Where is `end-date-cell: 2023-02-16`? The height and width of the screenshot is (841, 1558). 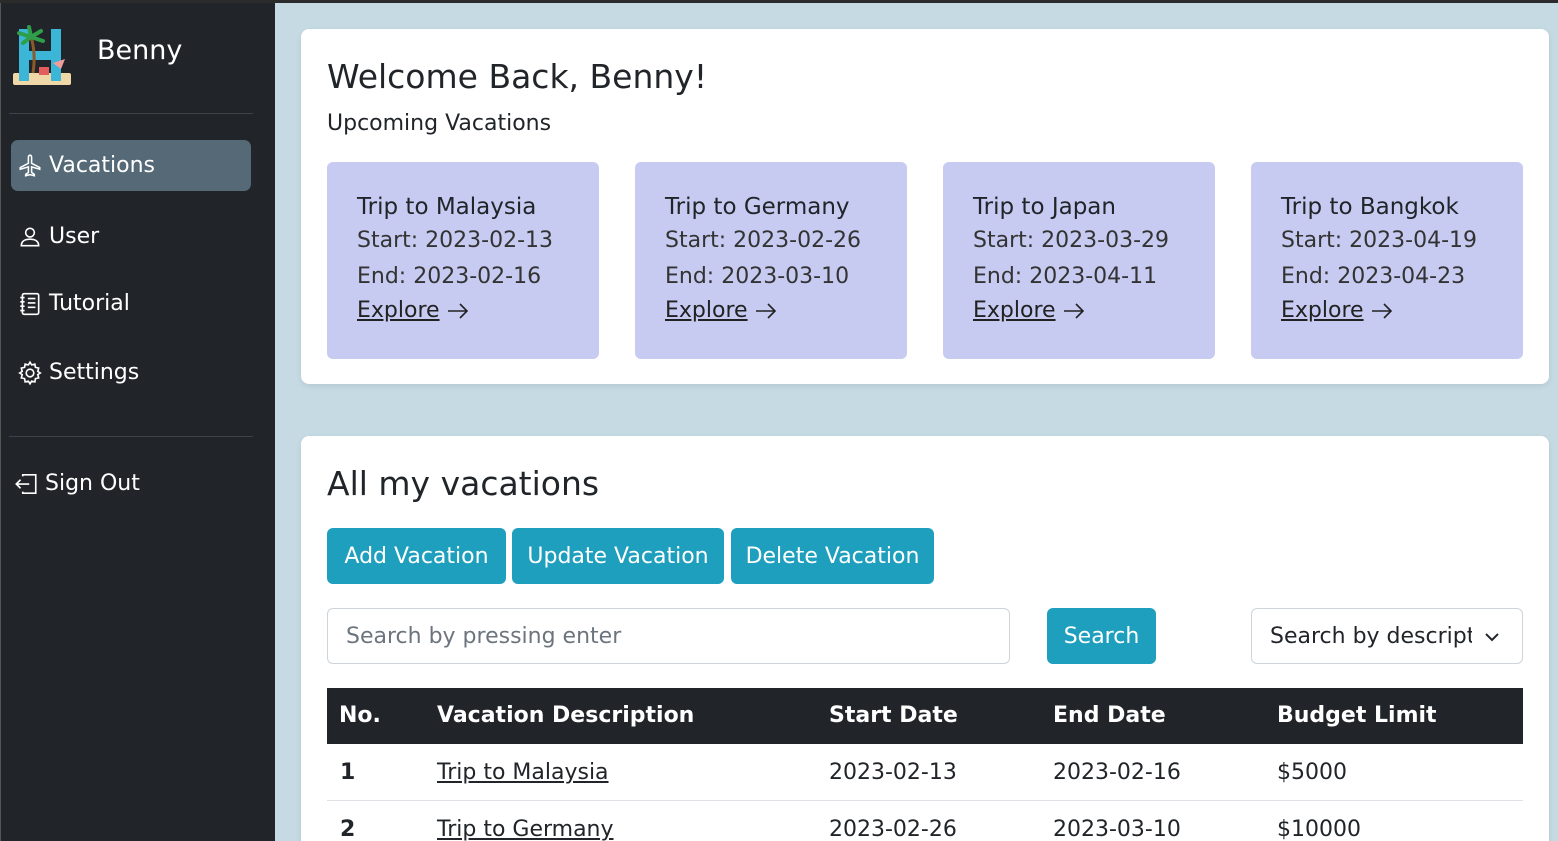
end-date-cell: 2023-02-16 is located at coordinates (1117, 772).